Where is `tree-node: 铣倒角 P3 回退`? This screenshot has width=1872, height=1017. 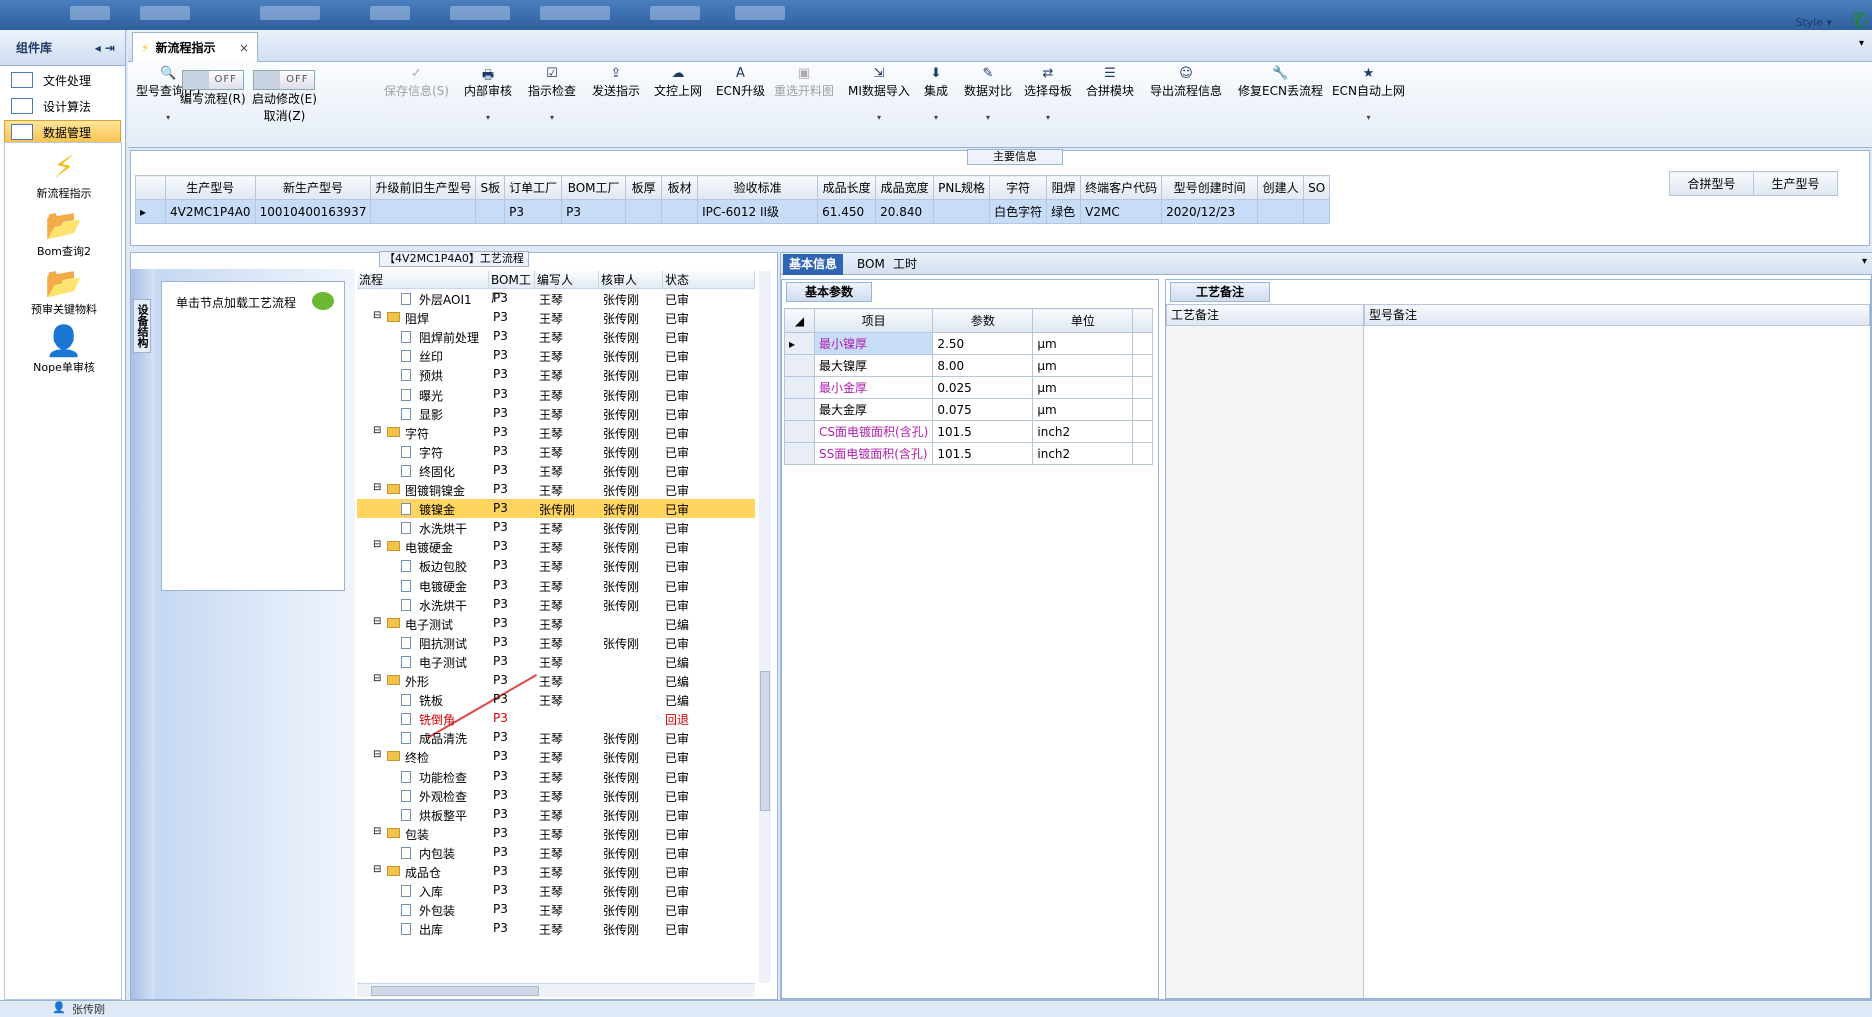 tree-node: 铣倒角 P3 回退 is located at coordinates (556, 718).